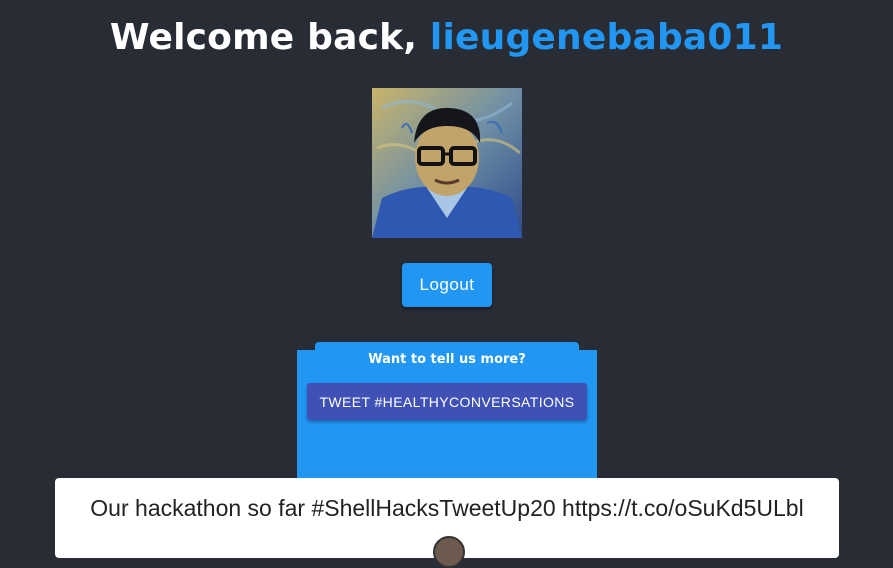  I want to click on profile-avatar, so click(447, 163).